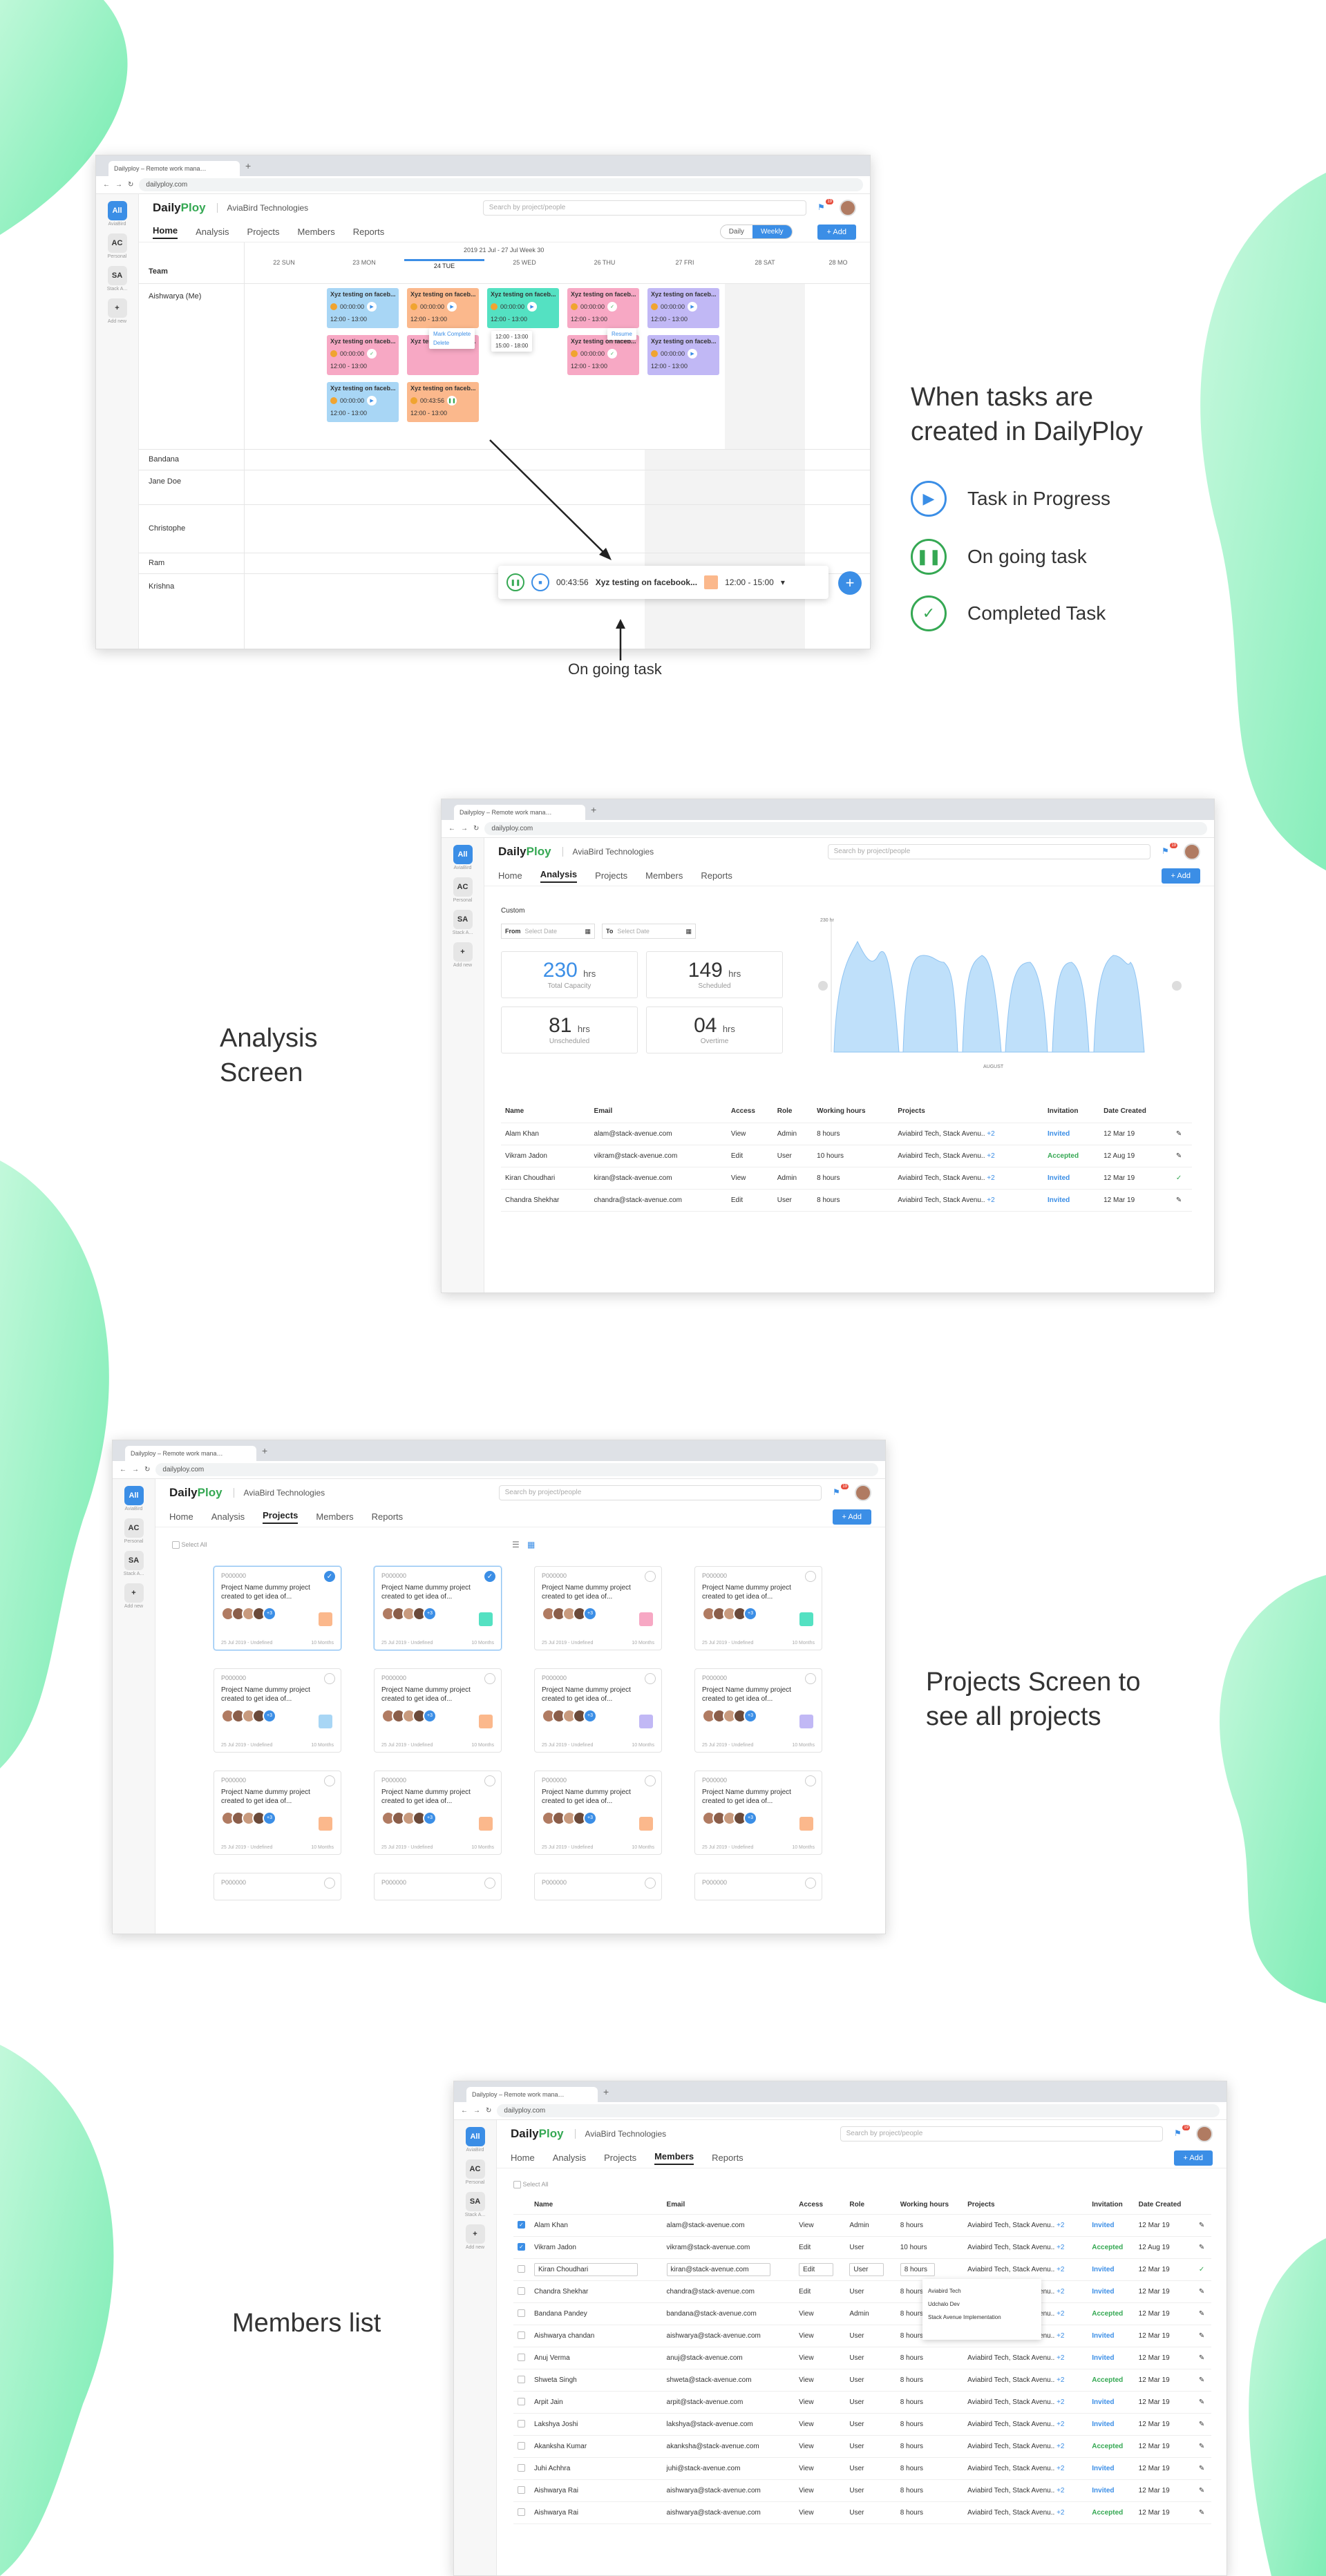 The width and height of the screenshot is (1326, 2576). I want to click on reload-icon: ↻, so click(489, 2111).